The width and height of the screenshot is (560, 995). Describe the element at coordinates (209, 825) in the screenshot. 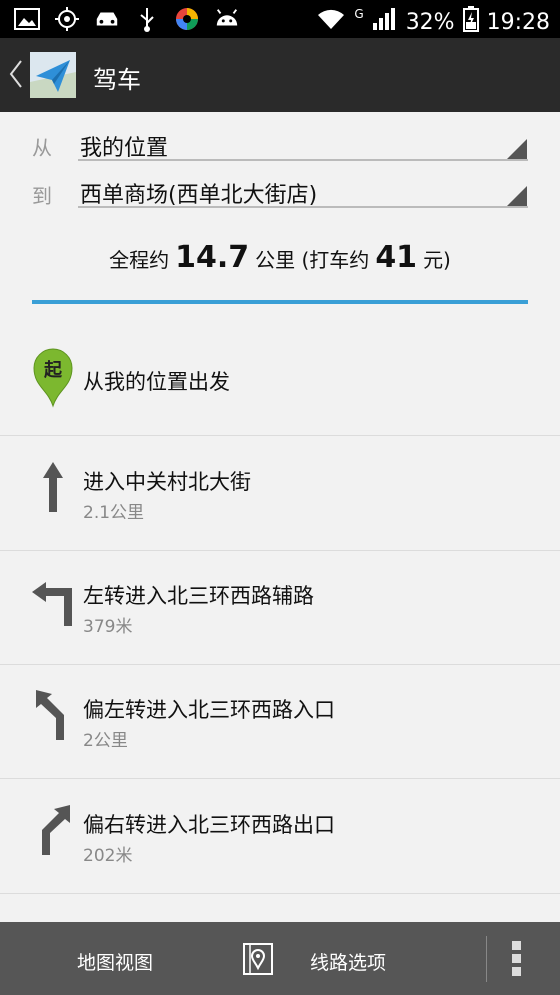

I see `step-instruction: 偏右转进入北三环西路出口` at that location.